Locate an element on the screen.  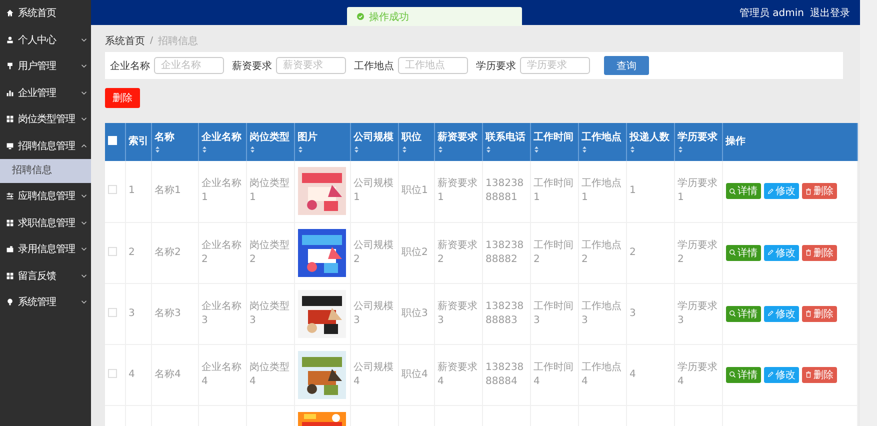
table-cell: 公司规模3 is located at coordinates (374, 313).